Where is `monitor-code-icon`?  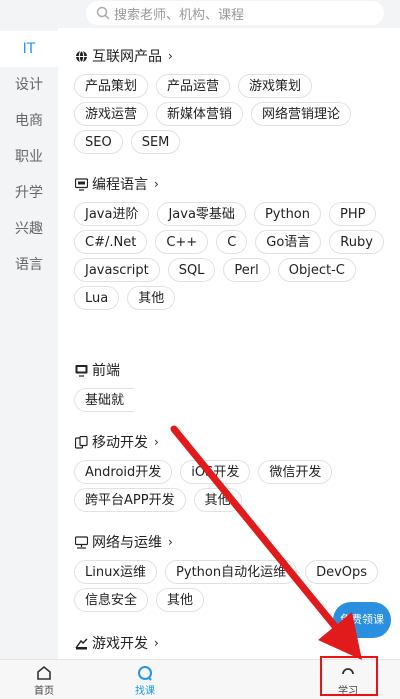
monitor-code-icon is located at coordinates (81, 184).